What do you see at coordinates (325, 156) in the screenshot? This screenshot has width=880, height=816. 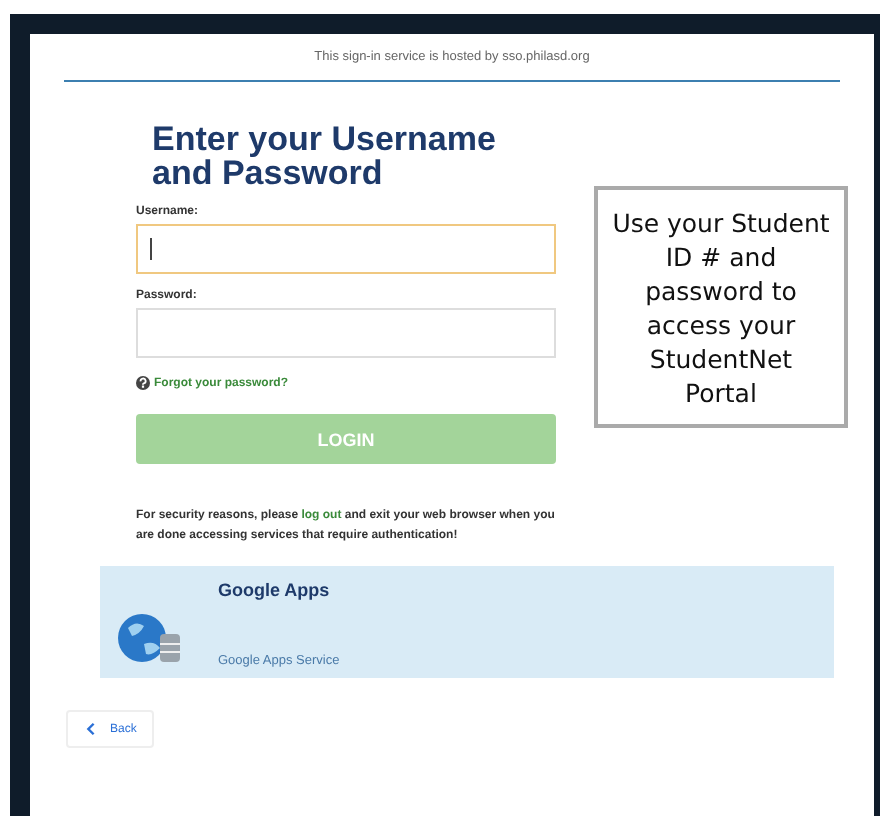 I see `page-title: Enter your Username and Password` at bounding box center [325, 156].